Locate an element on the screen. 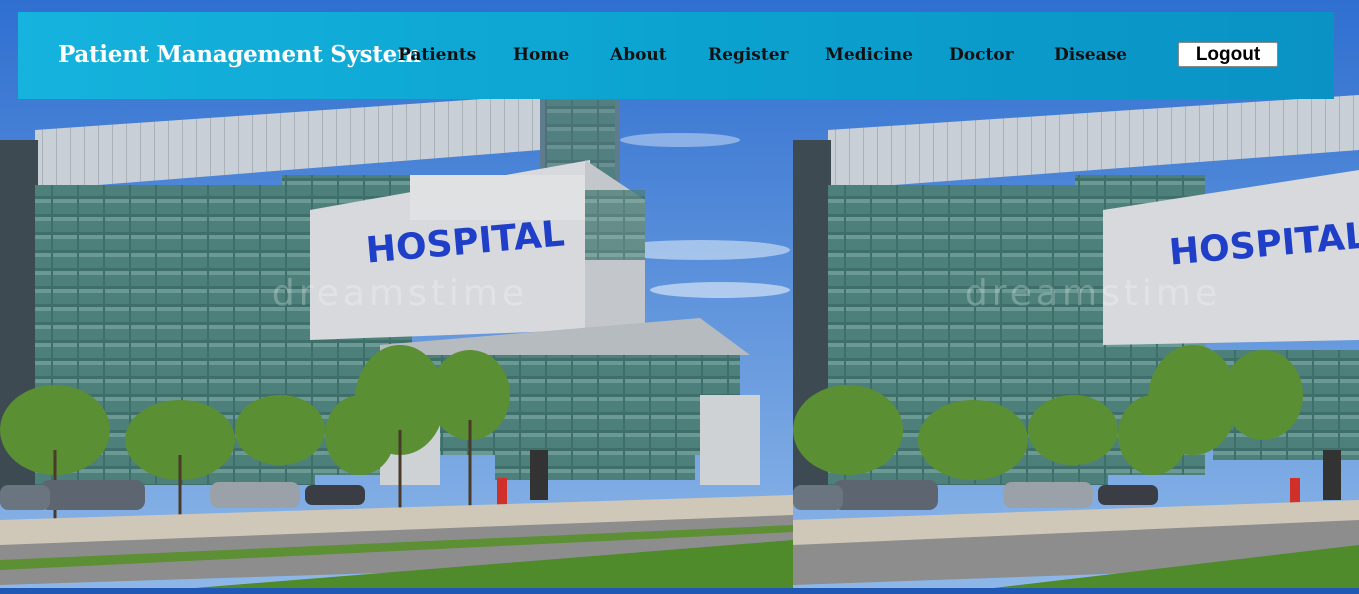 This screenshot has width=1359, height=594. logout-button: Logout is located at coordinates (1228, 54).